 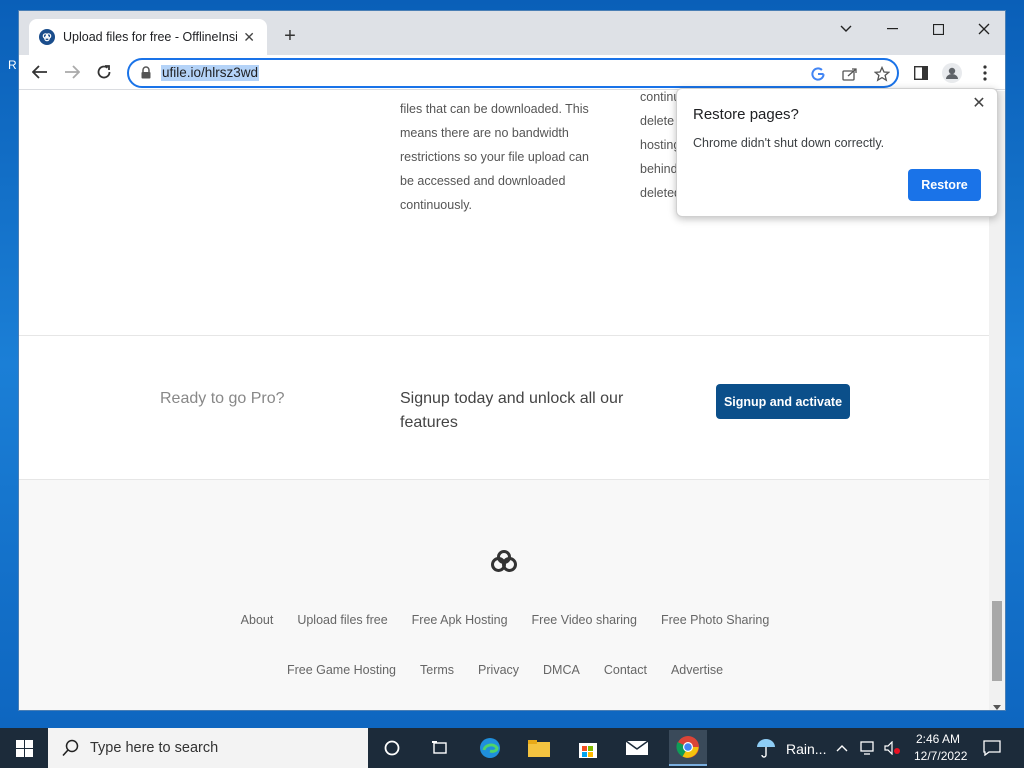 I want to click on footer-link-advertise: Advertise, so click(x=697, y=670).